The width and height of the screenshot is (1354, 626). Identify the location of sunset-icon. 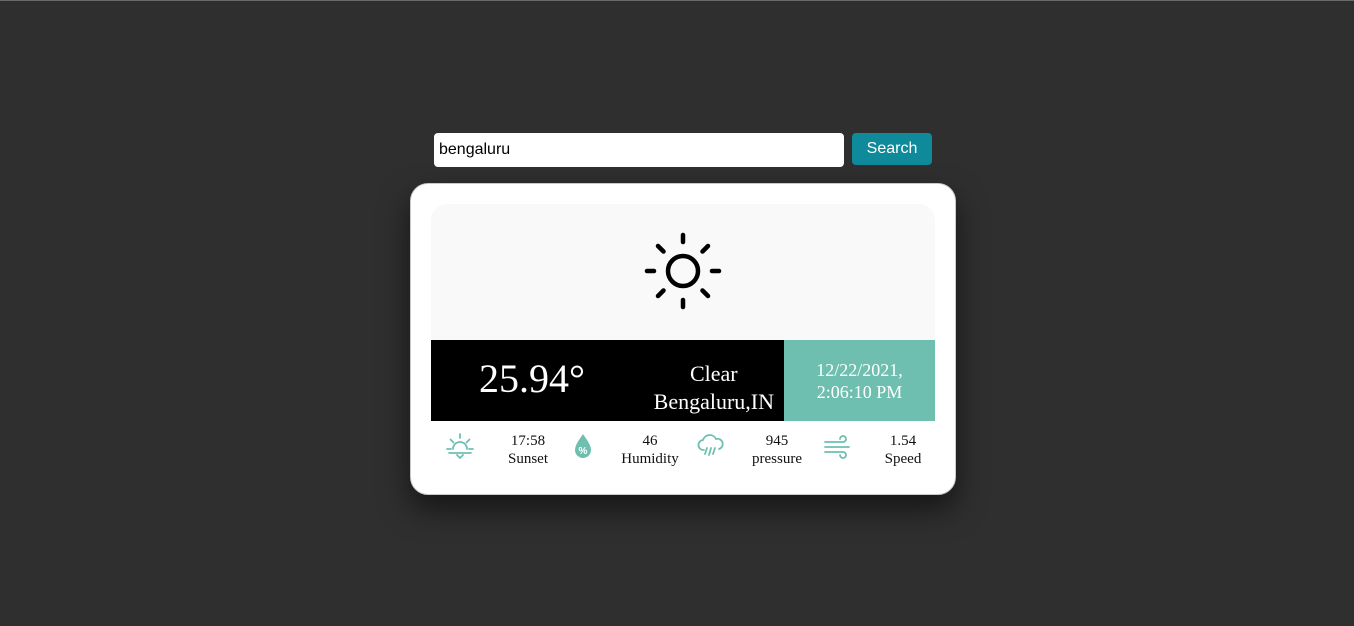
(460, 446).